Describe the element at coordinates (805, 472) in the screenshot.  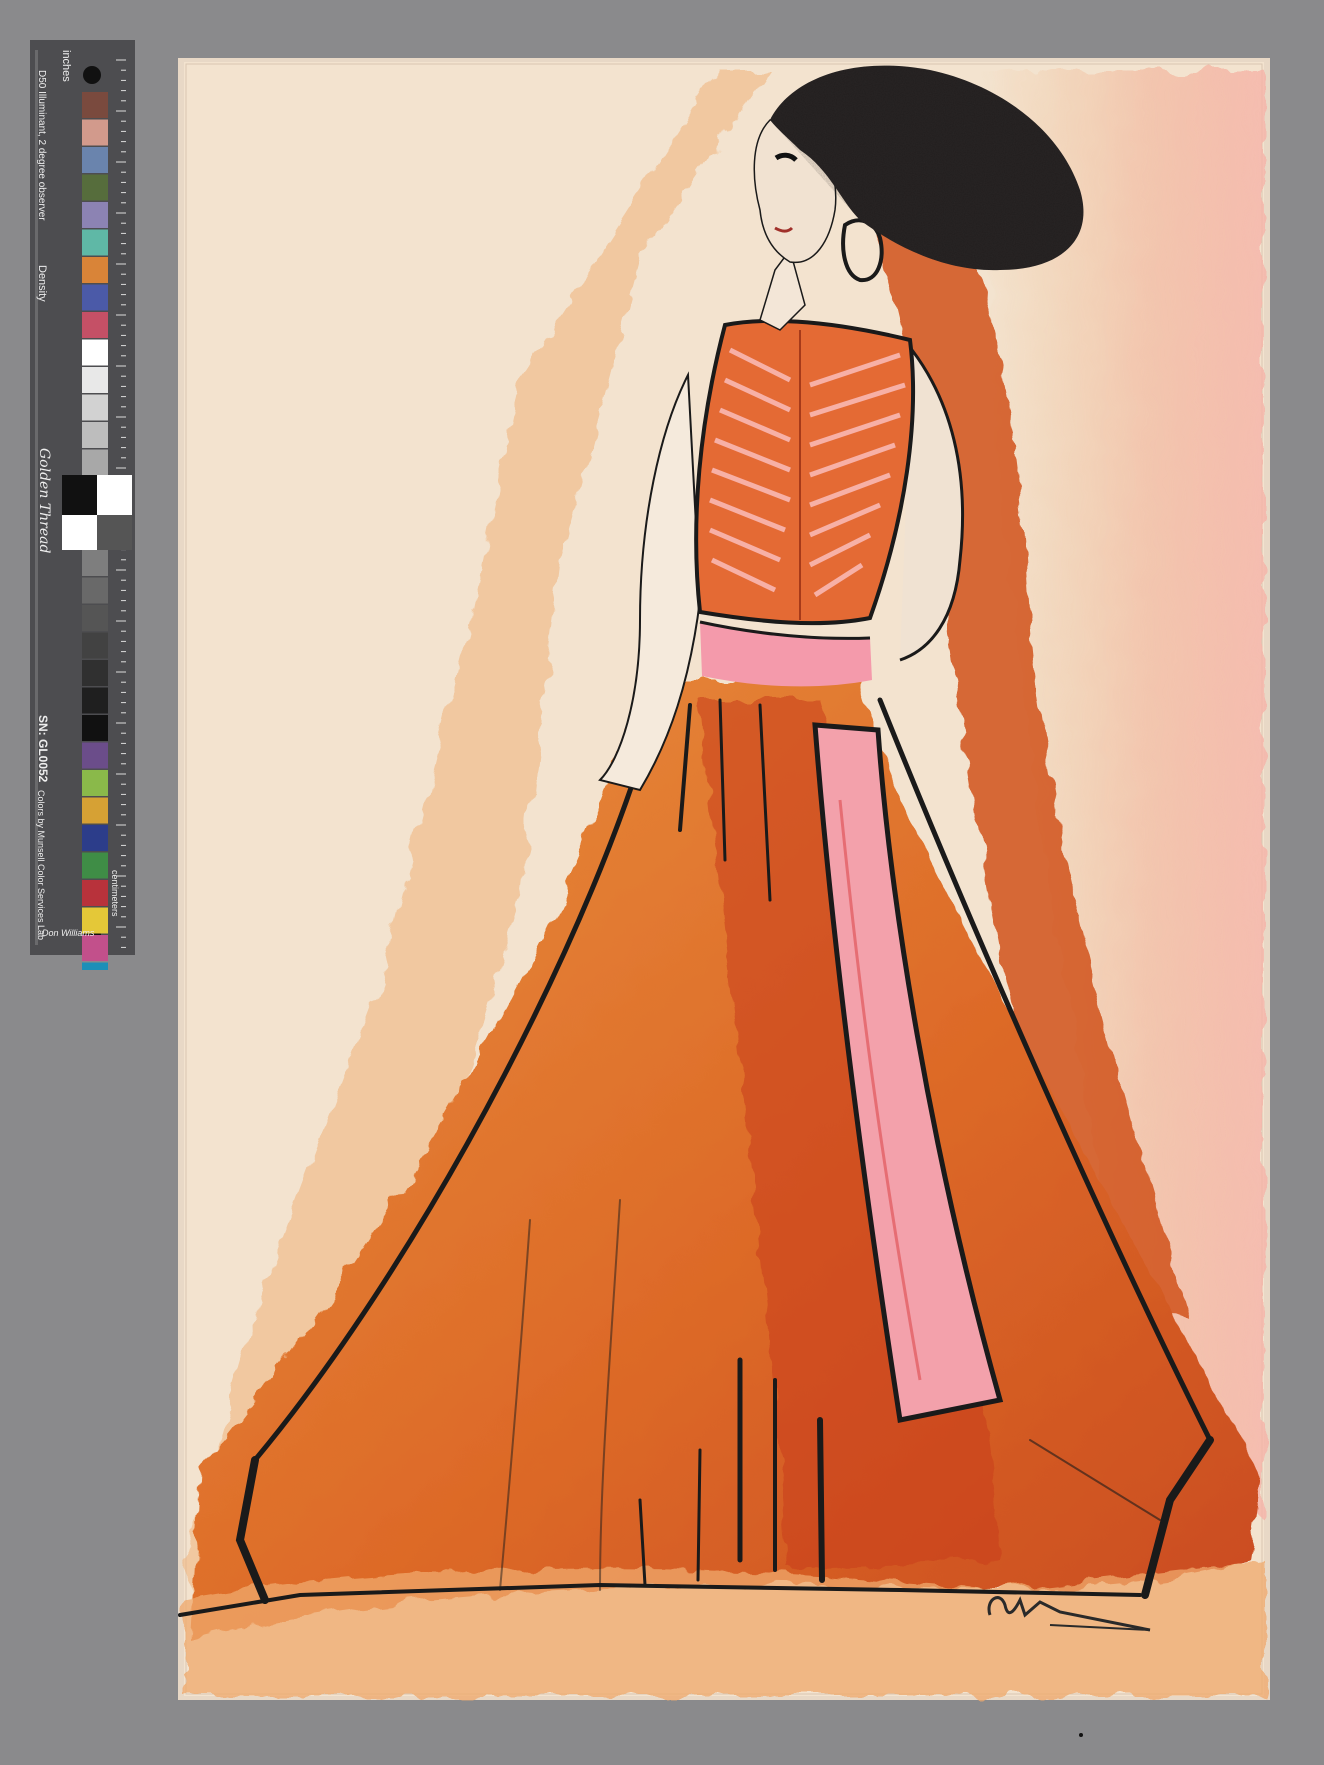
I see `bodice` at that location.